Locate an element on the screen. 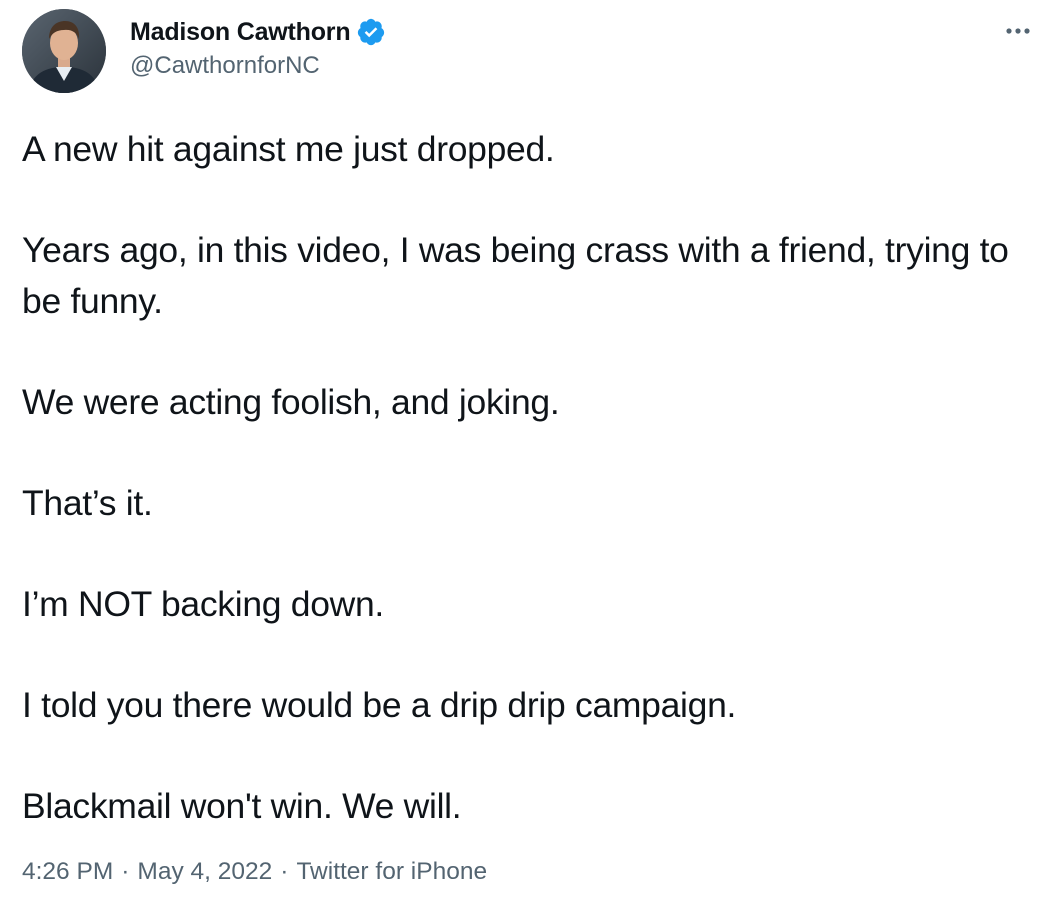 The height and width of the screenshot is (898, 1060). verified-badge-icon is located at coordinates (371, 32).